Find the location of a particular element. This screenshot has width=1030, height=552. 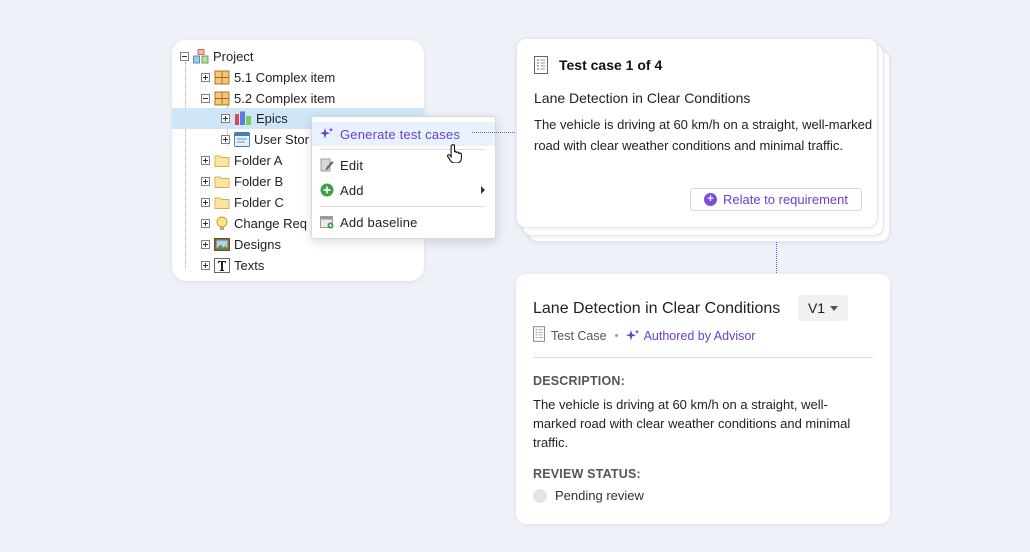

menu-item-generate-test-cases: Generate test cases is located at coordinates (403, 134).